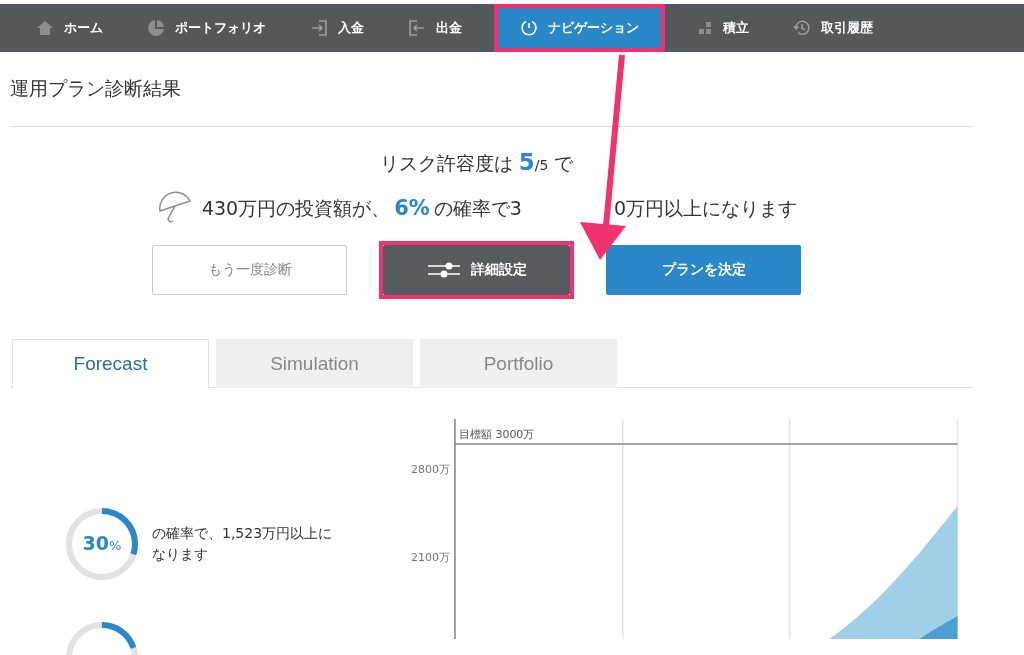 The height and width of the screenshot is (655, 1024). Describe the element at coordinates (446, 163) in the screenshot. I see `risk-label: リスク許容度は` at that location.